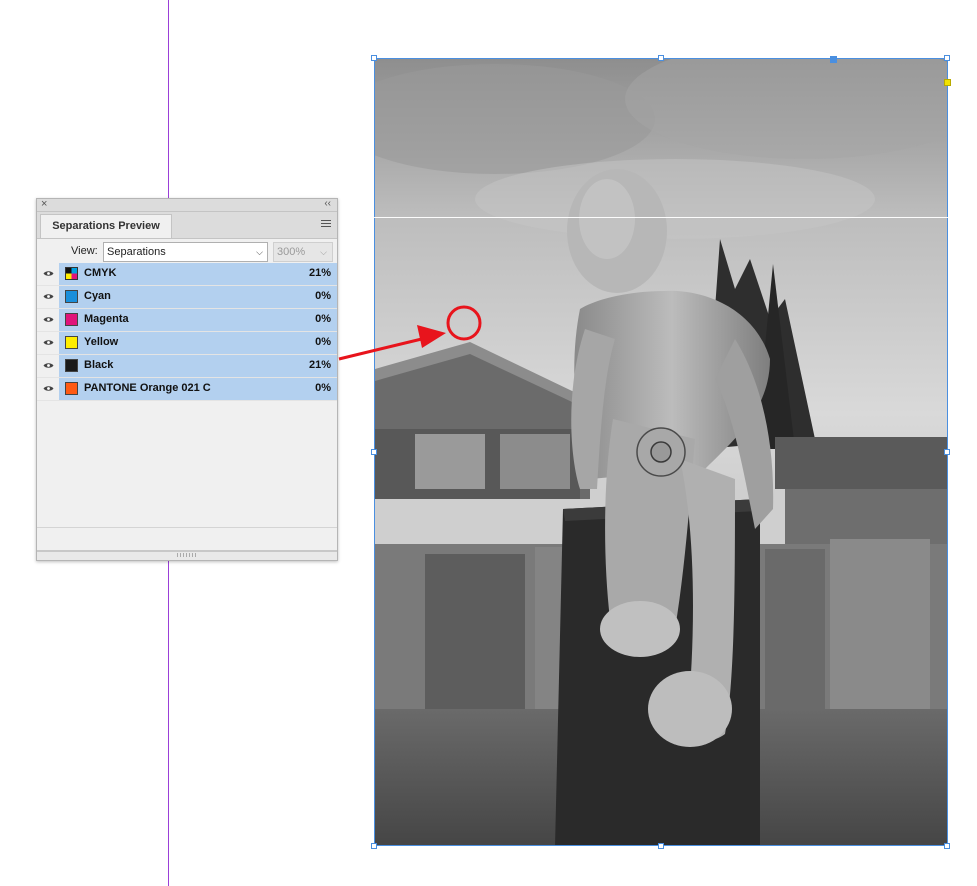  Describe the element at coordinates (84, 251) in the screenshot. I see `view-label: View:` at that location.